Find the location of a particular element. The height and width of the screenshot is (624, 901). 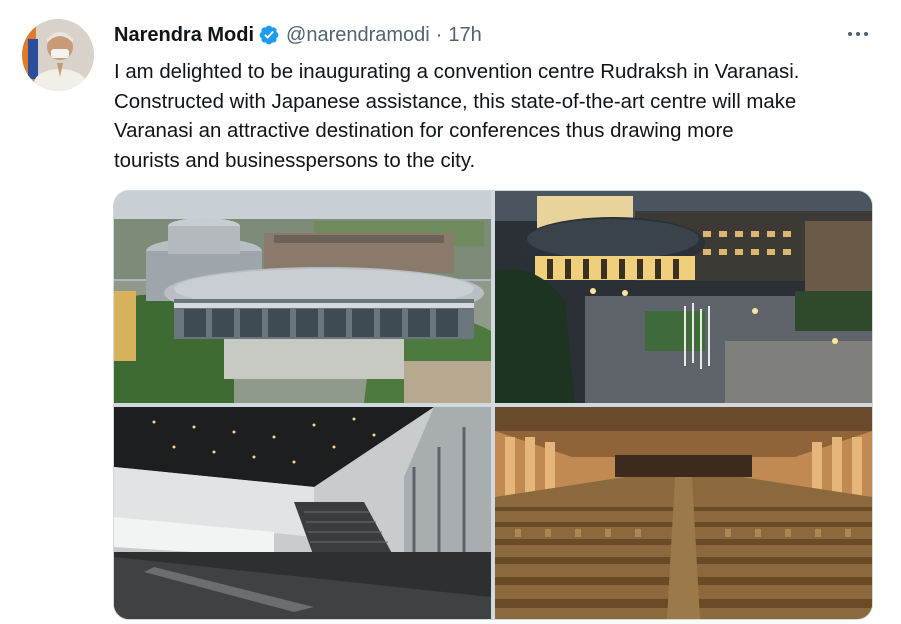

tweet-timestamp: 17h is located at coordinates (464, 35).